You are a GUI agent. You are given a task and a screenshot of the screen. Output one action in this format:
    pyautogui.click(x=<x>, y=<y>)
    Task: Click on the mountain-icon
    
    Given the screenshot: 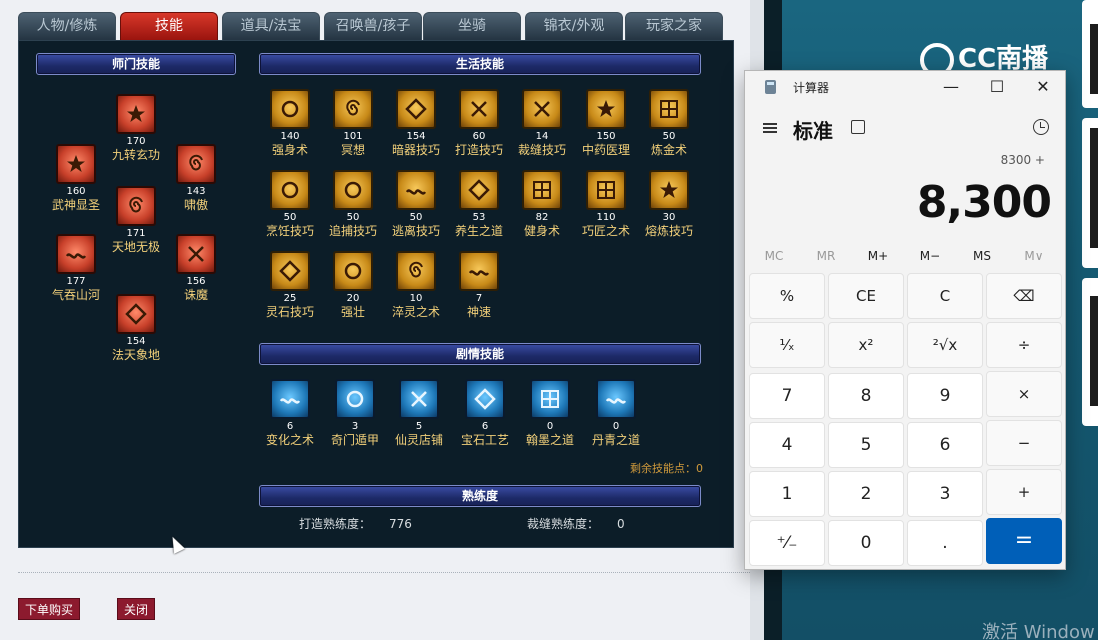 What is the action you would take?
    pyautogui.click(x=76, y=254)
    